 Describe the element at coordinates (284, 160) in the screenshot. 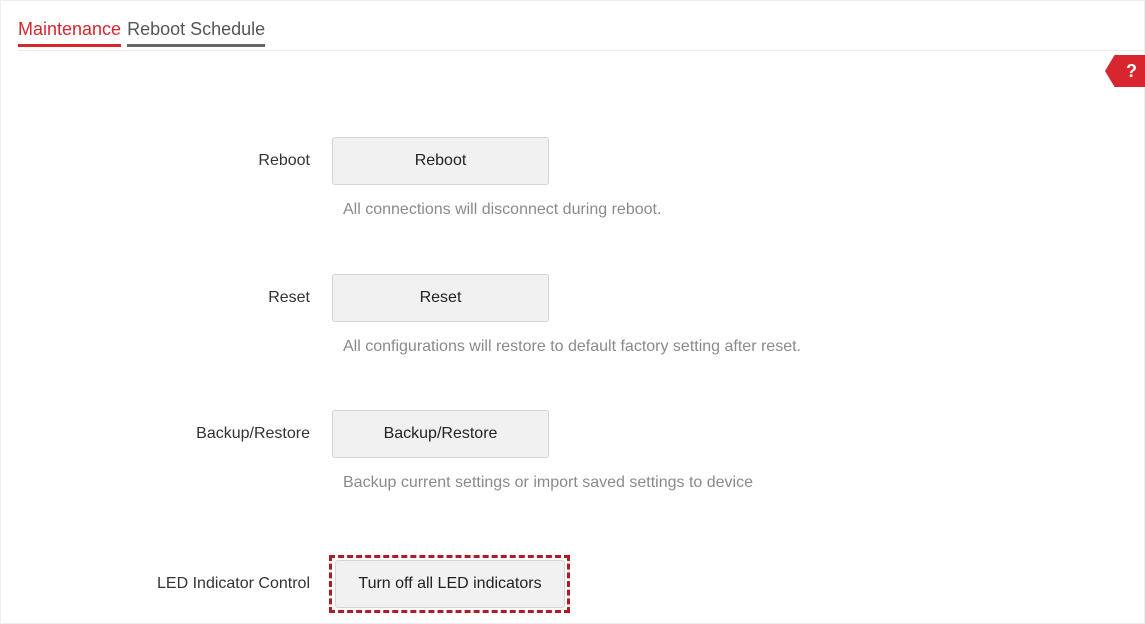

I see `reboot-label: Reboot` at that location.